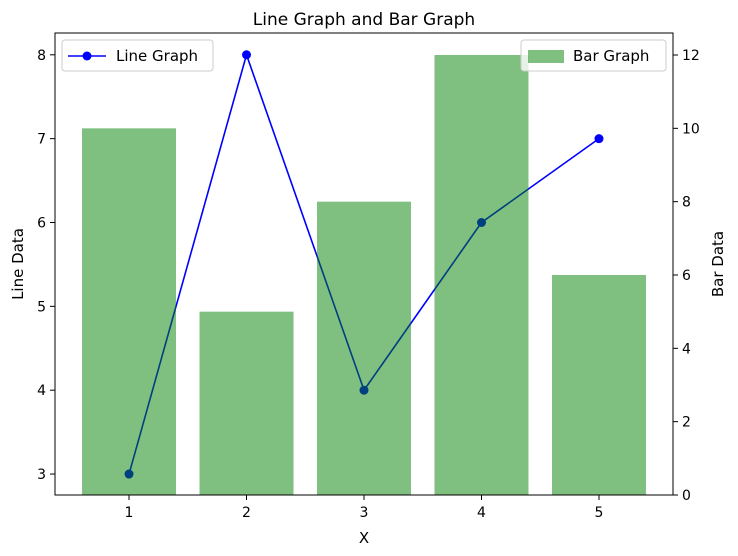  Describe the element at coordinates (41, 223) in the screenshot. I see `y-left-tick-label: 6` at that location.